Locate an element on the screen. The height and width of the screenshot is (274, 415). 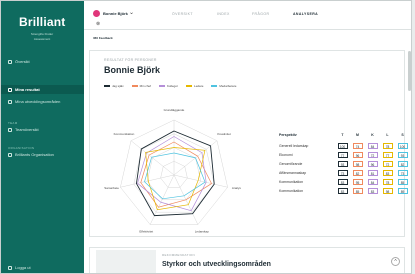
radar-axis-label: Analys is located at coordinates (237, 188).